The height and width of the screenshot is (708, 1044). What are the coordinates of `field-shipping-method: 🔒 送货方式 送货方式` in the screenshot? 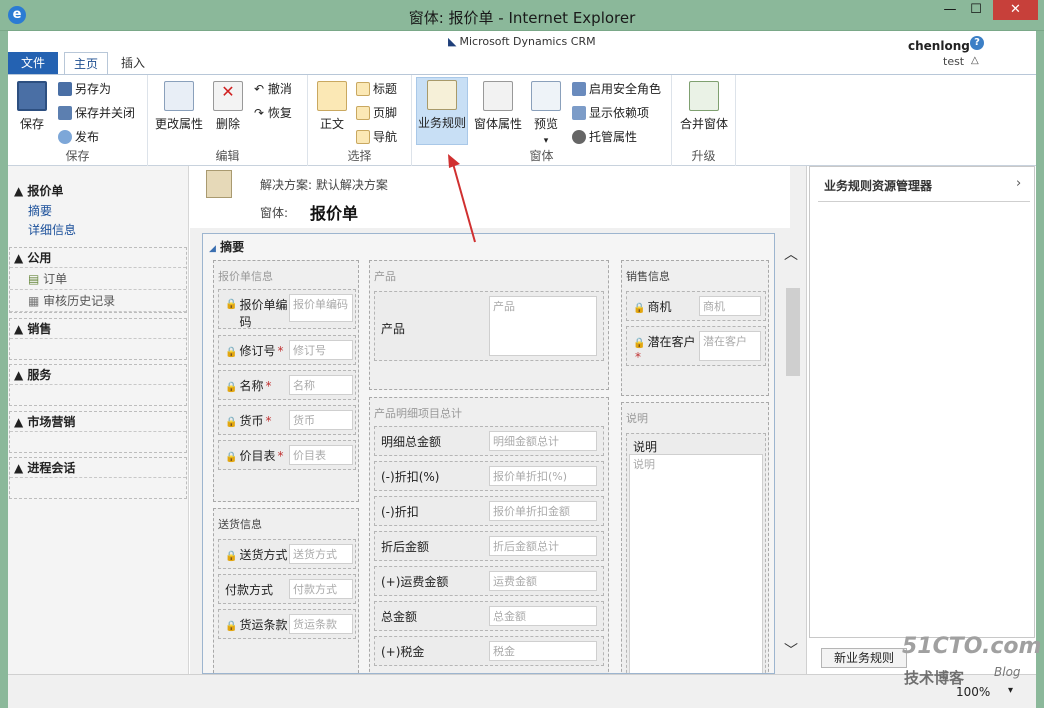 It's located at (287, 554).